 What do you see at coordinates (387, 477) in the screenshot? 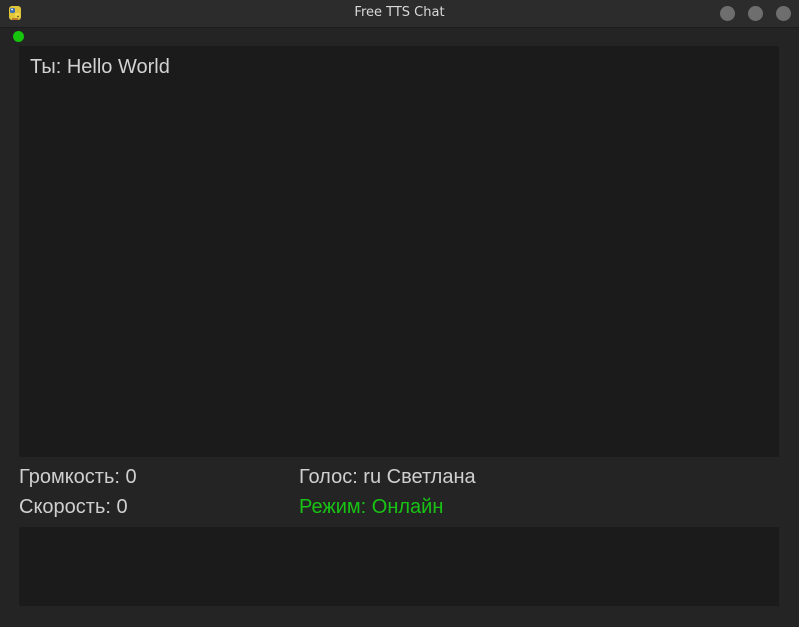
I see `voice-label: Голос: ru Светлана` at bounding box center [387, 477].